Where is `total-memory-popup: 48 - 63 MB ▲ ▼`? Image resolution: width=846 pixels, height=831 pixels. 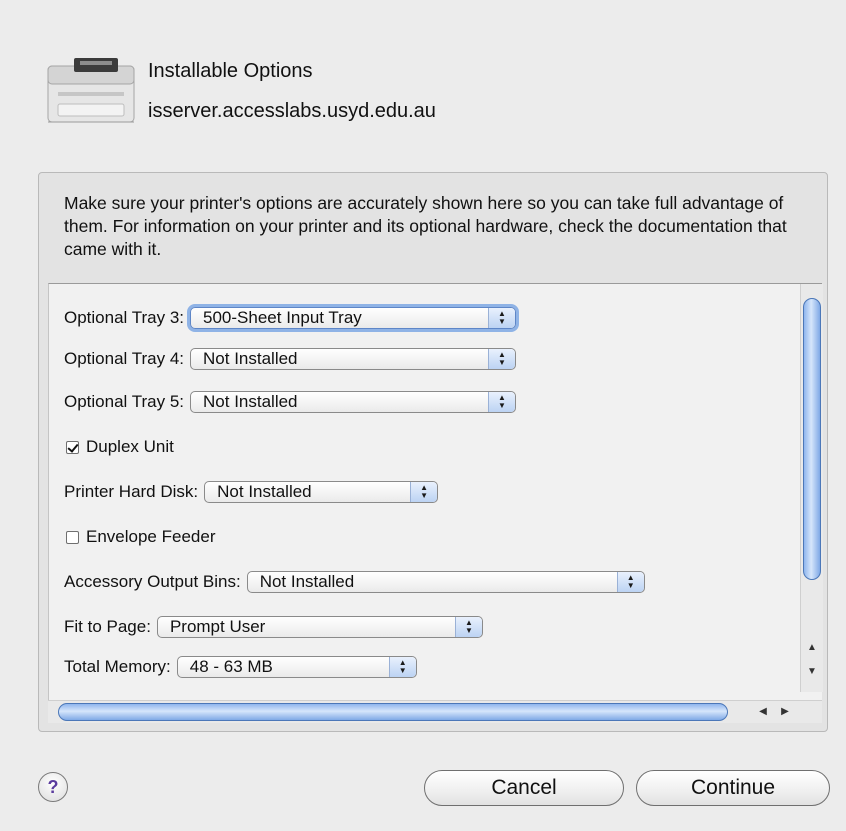 total-memory-popup: 48 - 63 MB ▲ ▼ is located at coordinates (296, 667).